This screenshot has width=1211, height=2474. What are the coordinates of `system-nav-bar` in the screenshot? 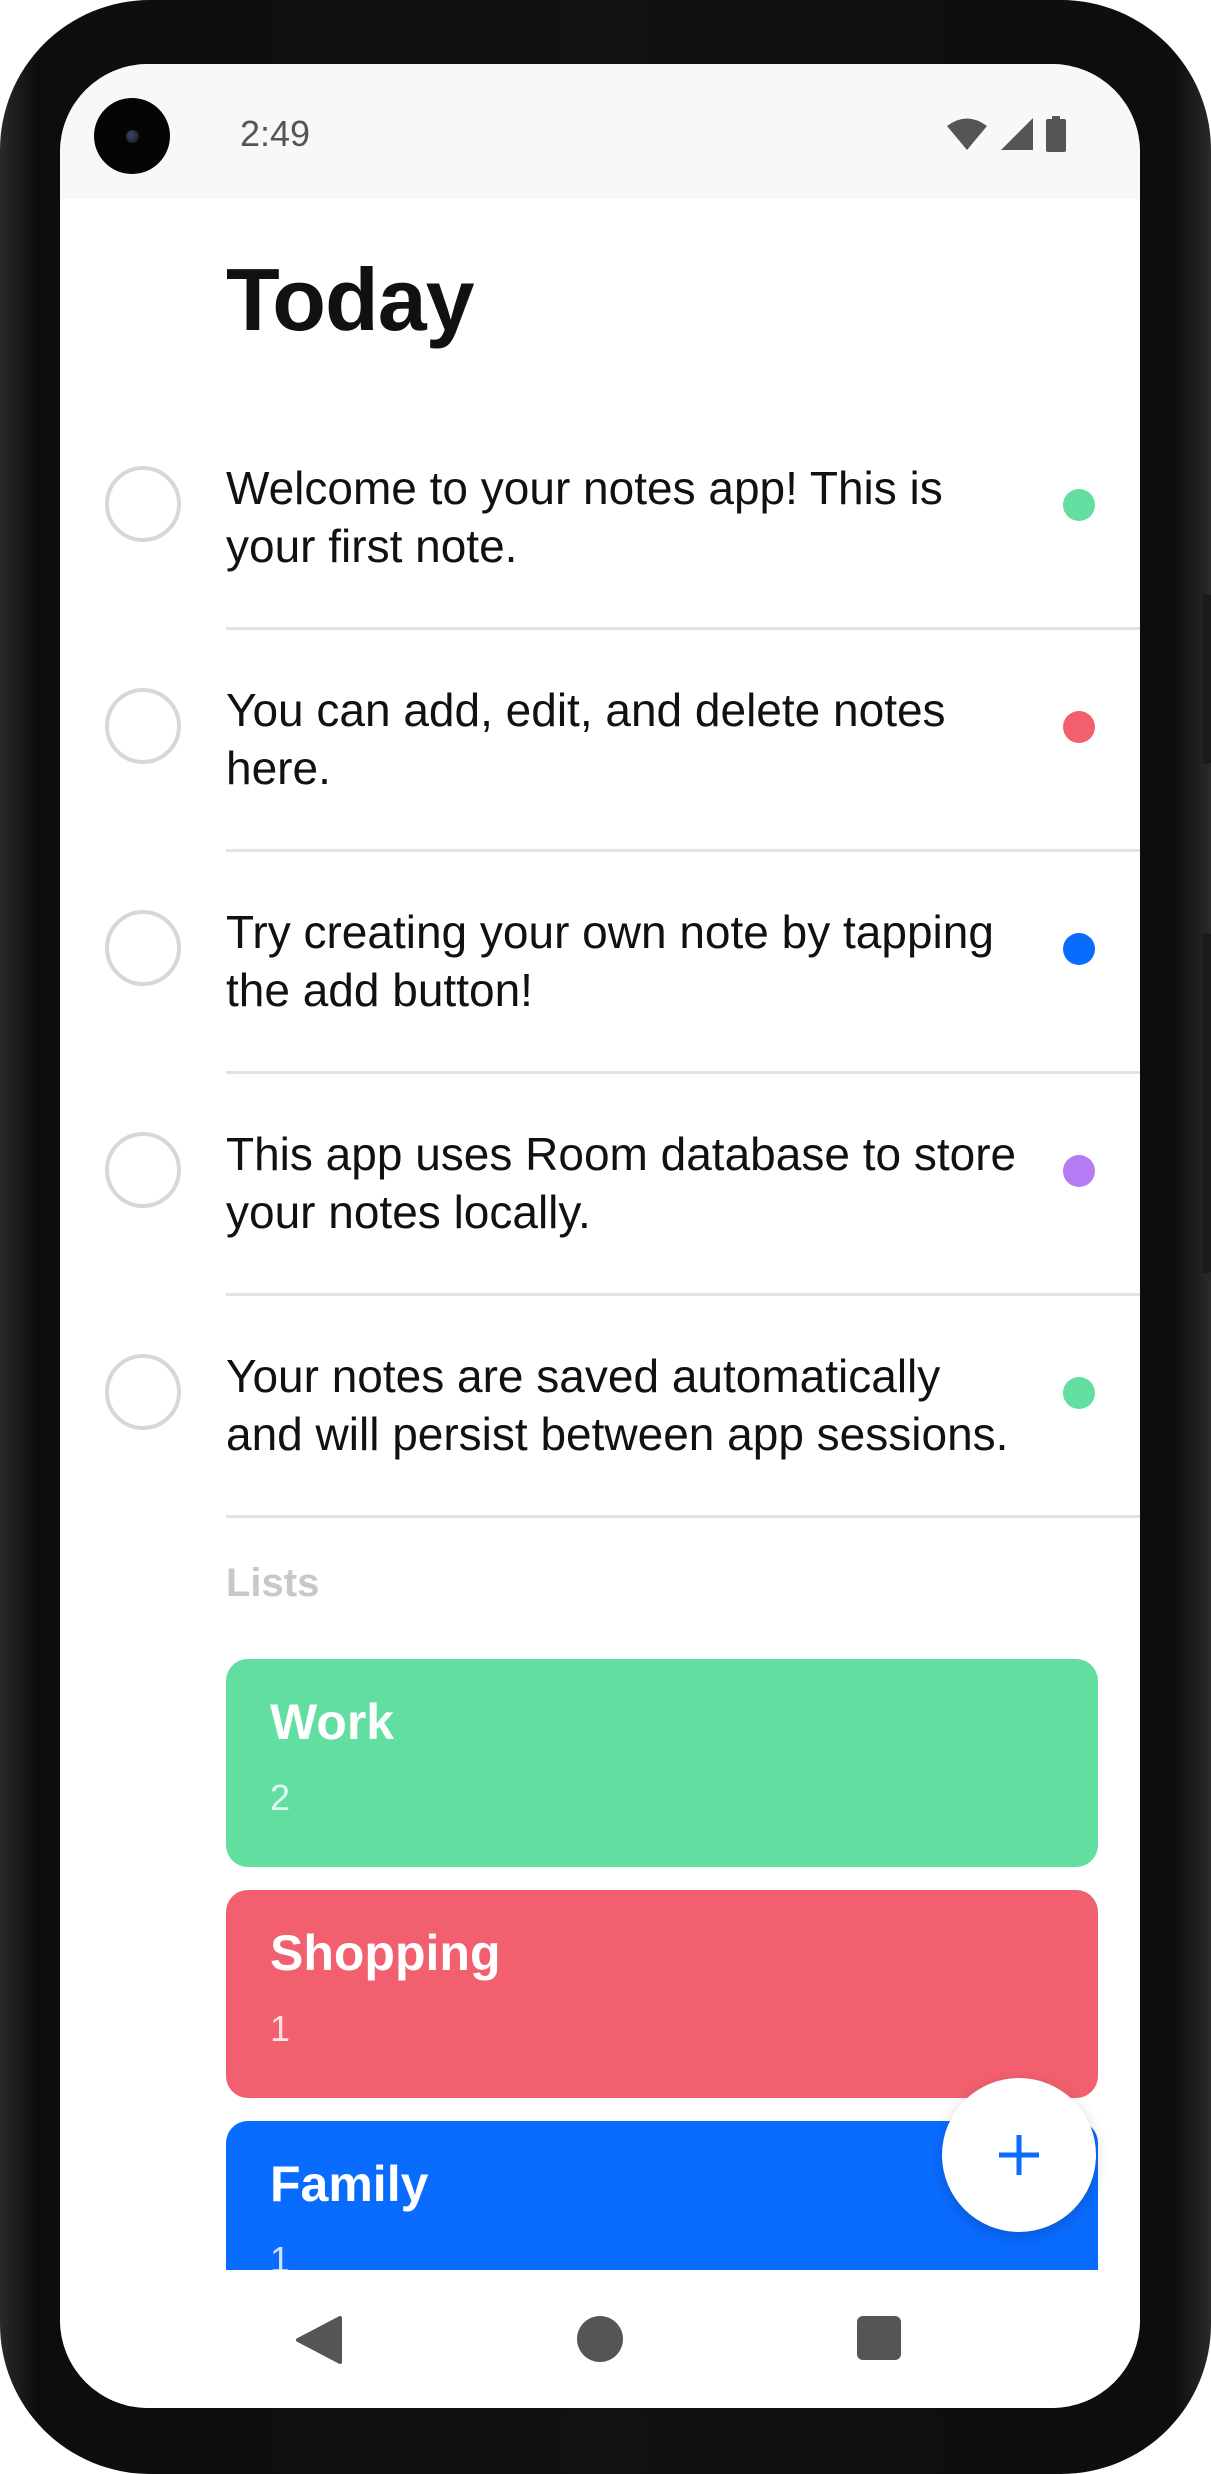 It's located at (600, 2339).